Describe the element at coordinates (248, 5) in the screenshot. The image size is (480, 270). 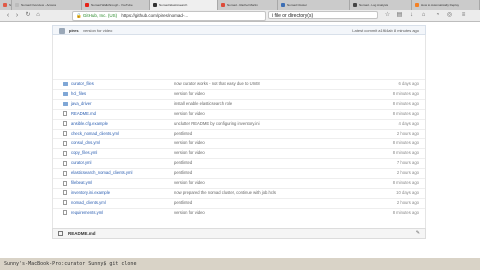
I see `browser-tab: Nomad - Rachel Martin` at that location.